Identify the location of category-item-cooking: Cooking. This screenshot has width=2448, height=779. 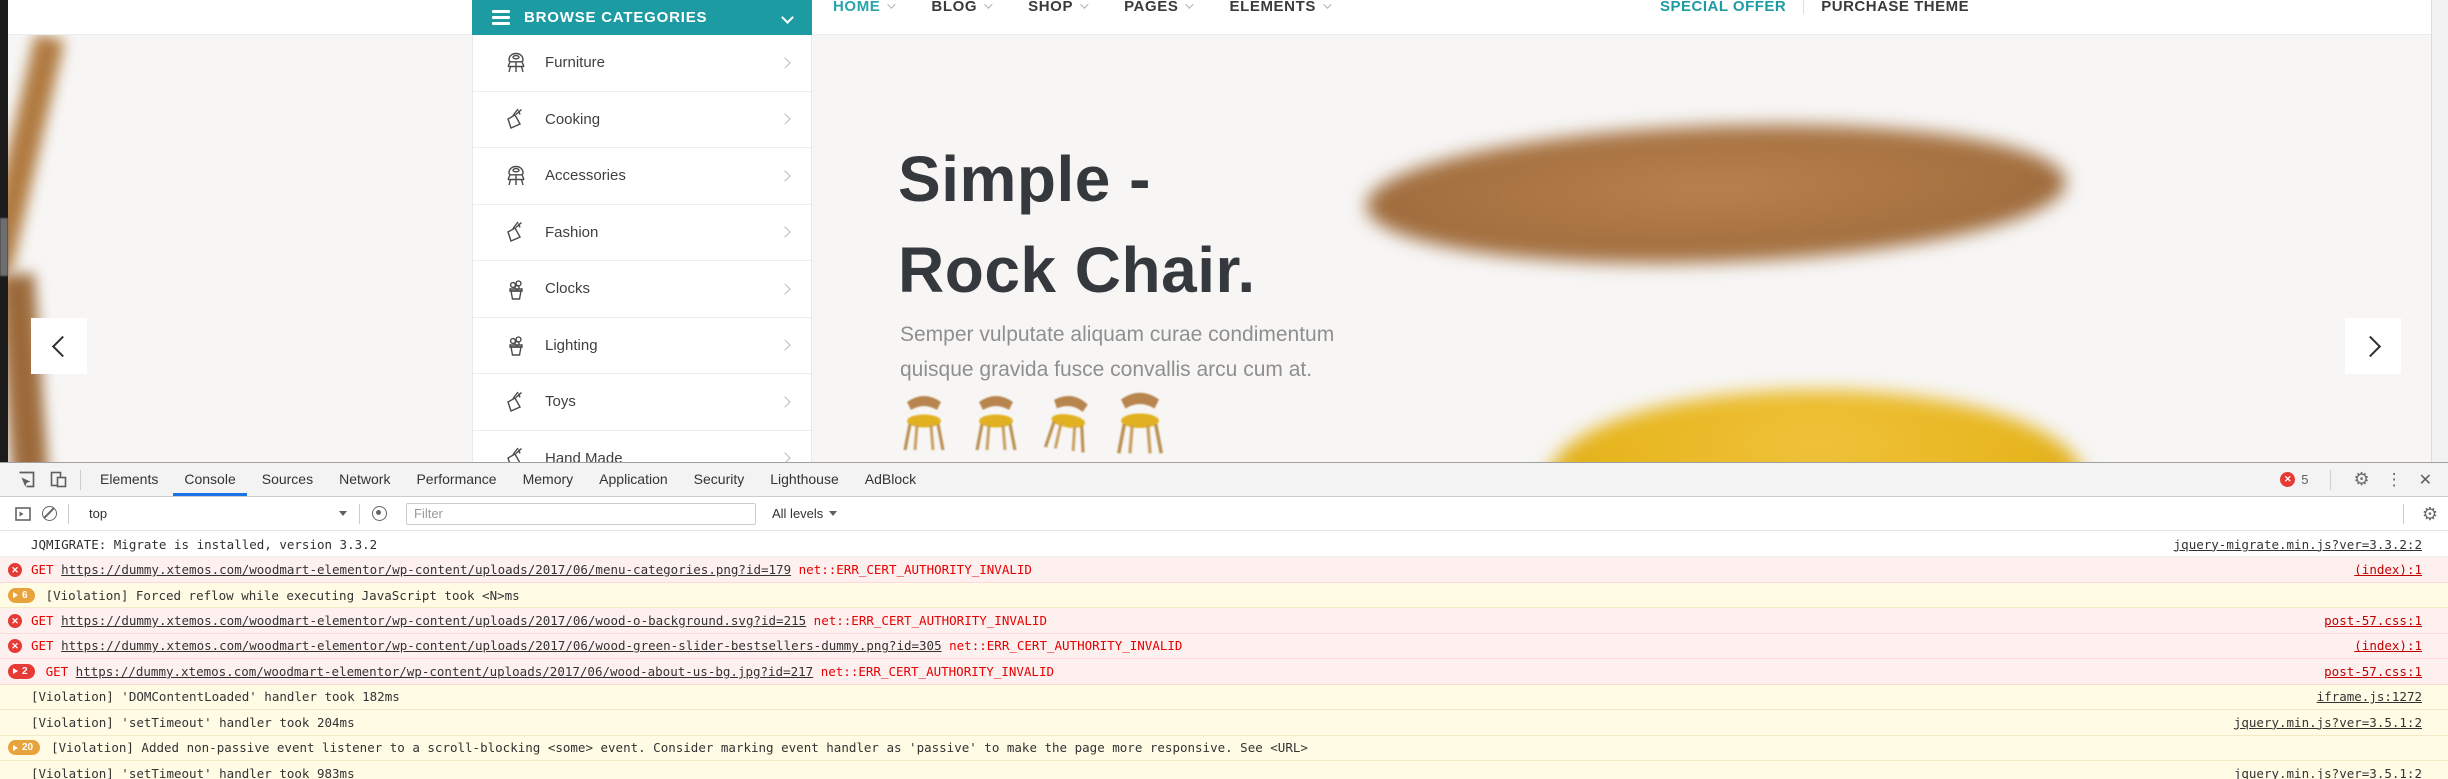
(642, 119).